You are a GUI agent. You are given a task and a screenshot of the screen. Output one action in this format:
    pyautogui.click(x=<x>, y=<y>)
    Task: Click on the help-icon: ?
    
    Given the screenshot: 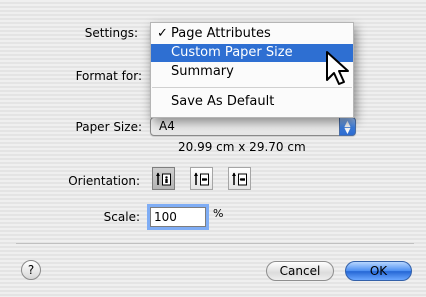 What is the action you would take?
    pyautogui.click(x=31, y=270)
    